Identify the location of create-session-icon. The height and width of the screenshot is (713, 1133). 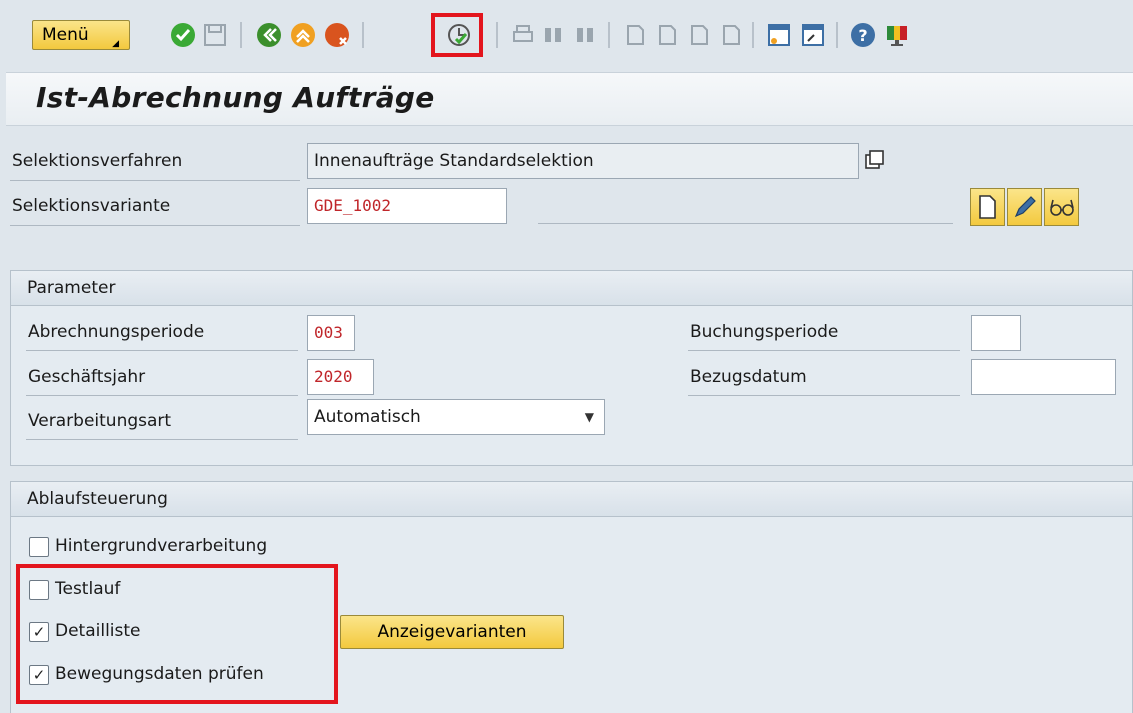
(779, 35).